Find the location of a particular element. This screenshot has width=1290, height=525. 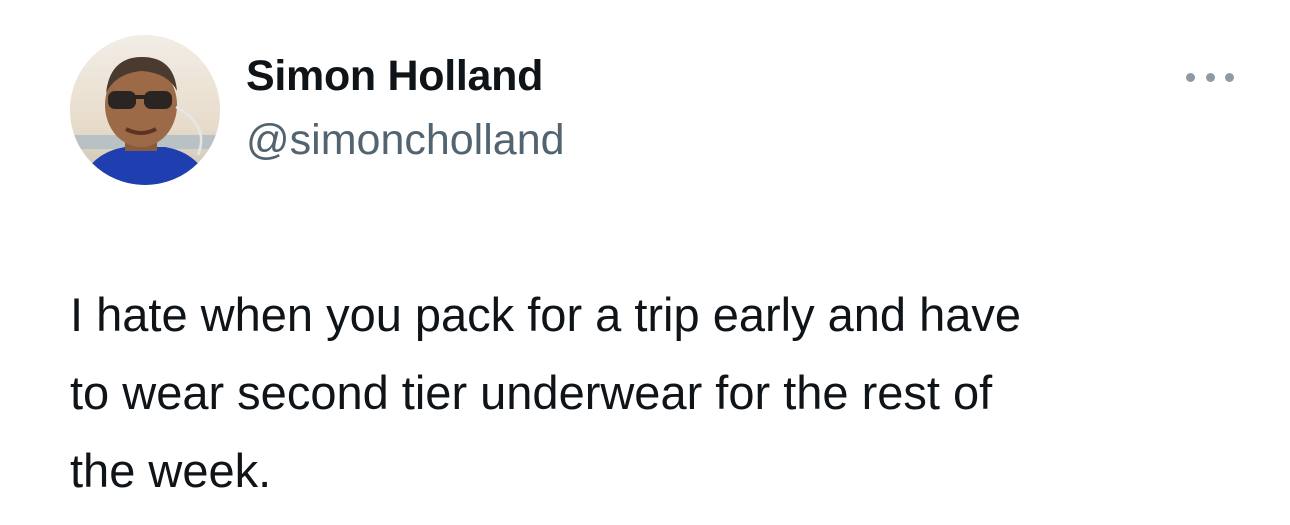

avatar is located at coordinates (145, 110).